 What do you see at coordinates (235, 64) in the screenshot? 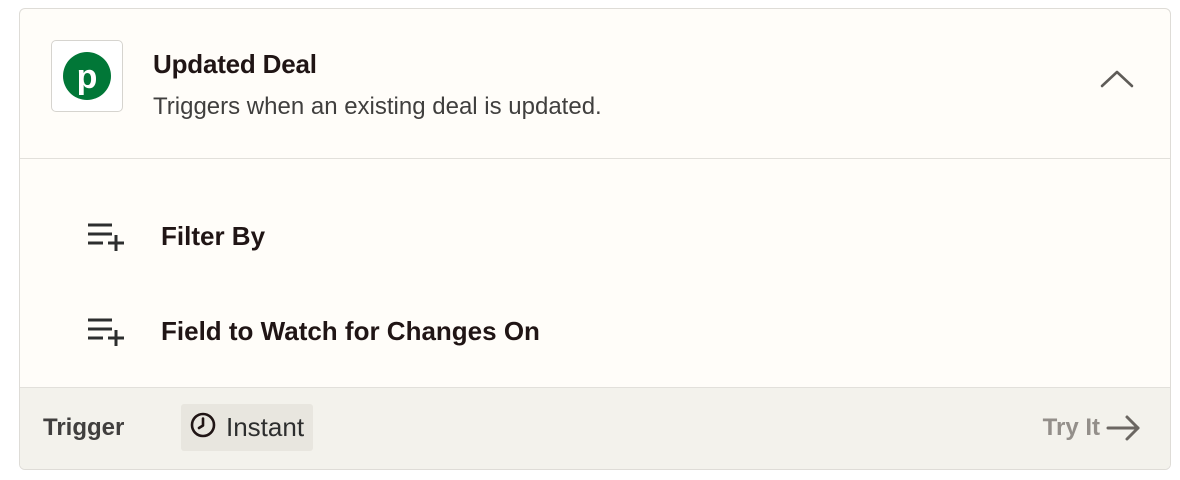
I see `step-title: Updated Deal` at bounding box center [235, 64].